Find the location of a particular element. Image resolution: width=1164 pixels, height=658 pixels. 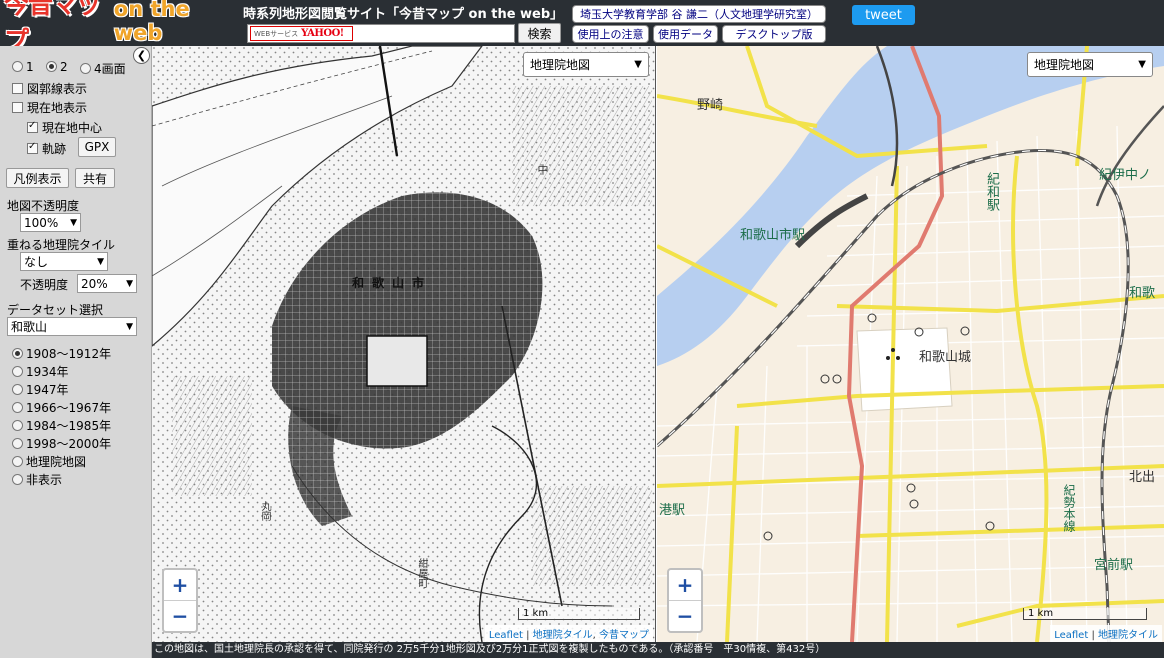

site-logo: 今昔マップ on the web is located at coordinates (117, 23).